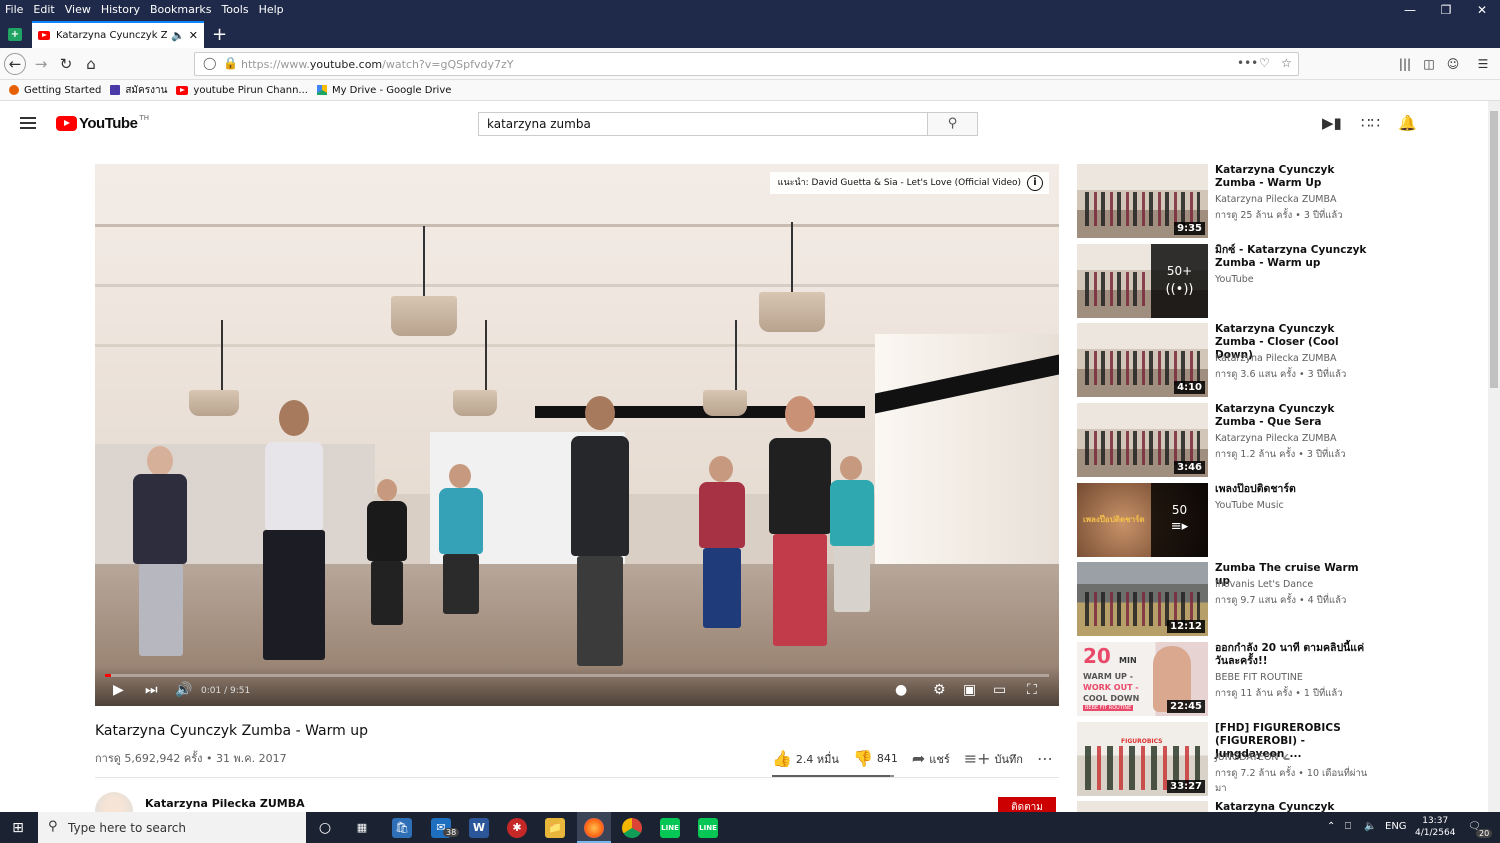 The height and width of the screenshot is (843, 1500). What do you see at coordinates (875, 758) in the screenshot?
I see `dislike-button: 👎 841` at bounding box center [875, 758].